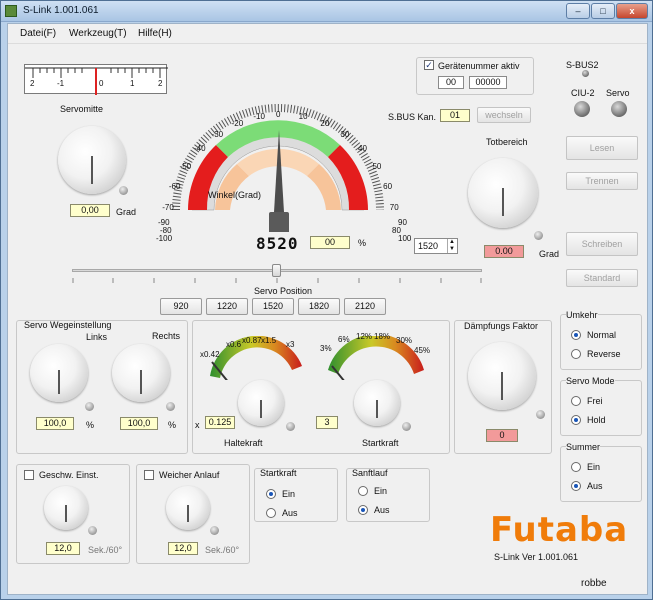 The image size is (653, 600). What do you see at coordinates (271, 494) in the screenshot?
I see `startkraft-ein-radio` at bounding box center [271, 494].